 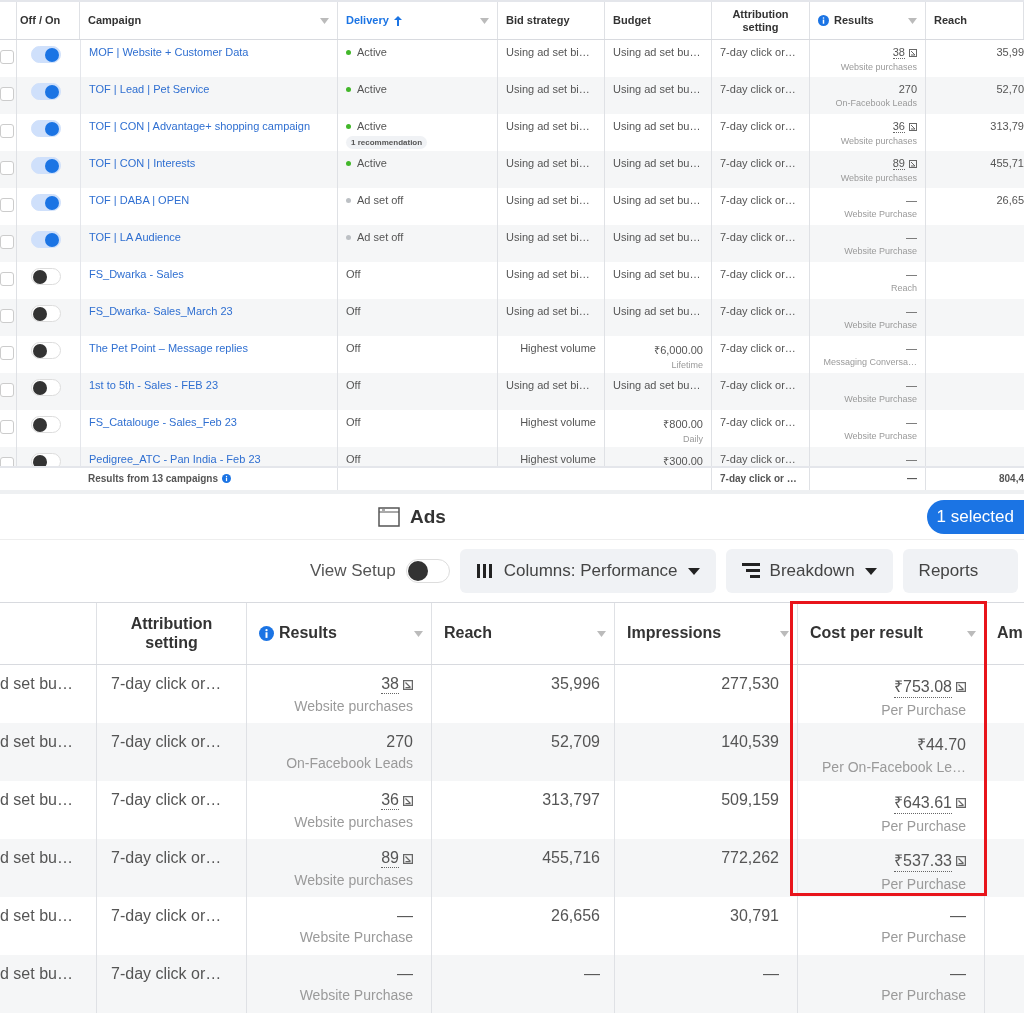 I want to click on column-header: Cost per result, so click(x=891, y=633).